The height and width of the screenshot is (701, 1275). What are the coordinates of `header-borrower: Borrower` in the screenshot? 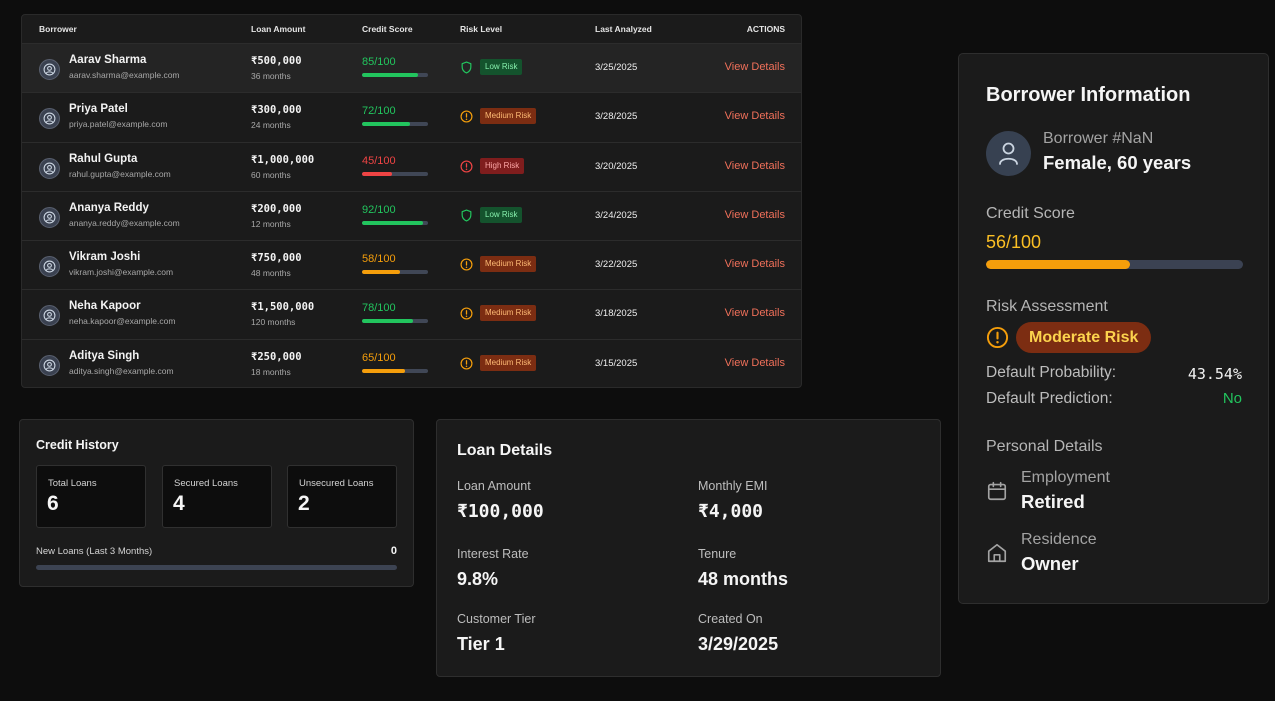 It's located at (58, 29).